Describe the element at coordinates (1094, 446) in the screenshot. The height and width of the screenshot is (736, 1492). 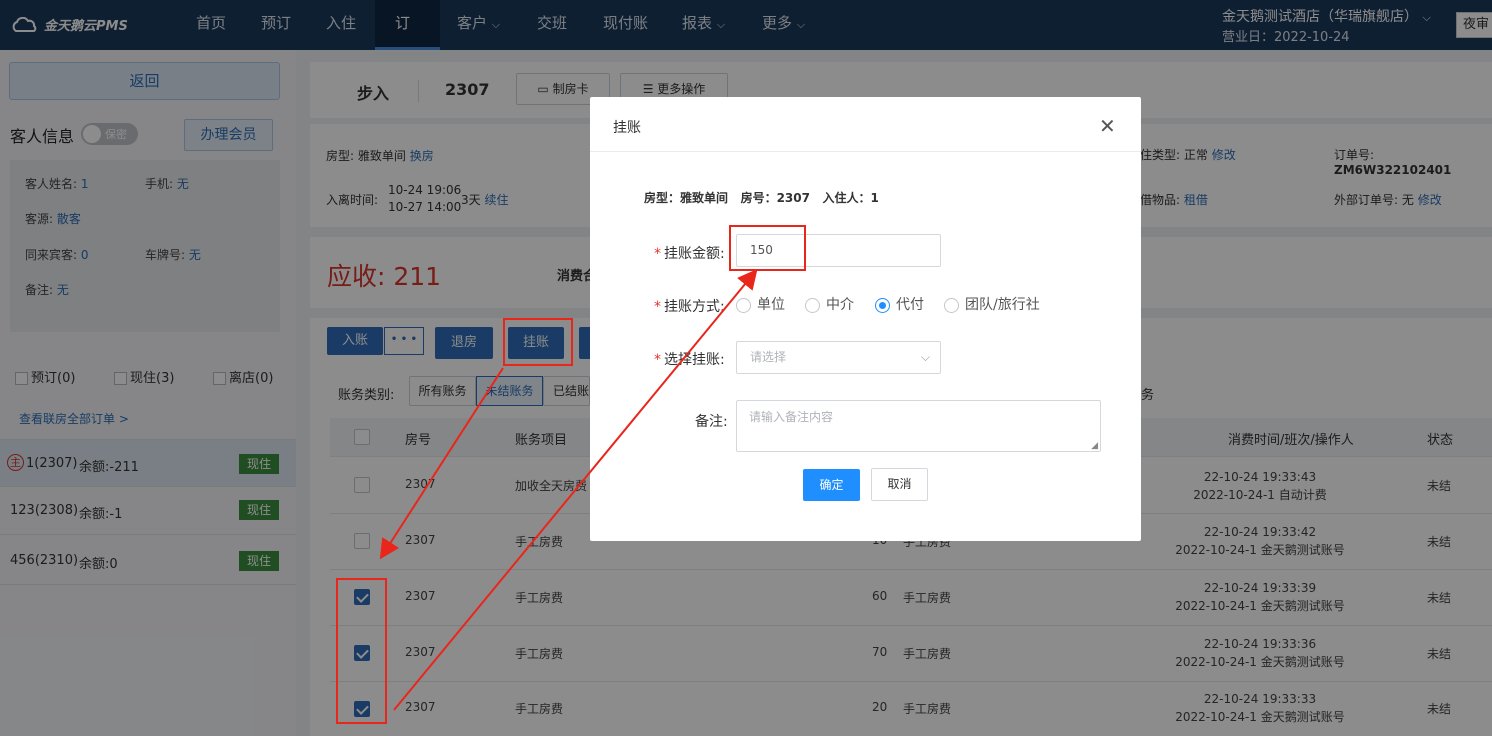
I see `resize-handle-icon: ◢` at that location.